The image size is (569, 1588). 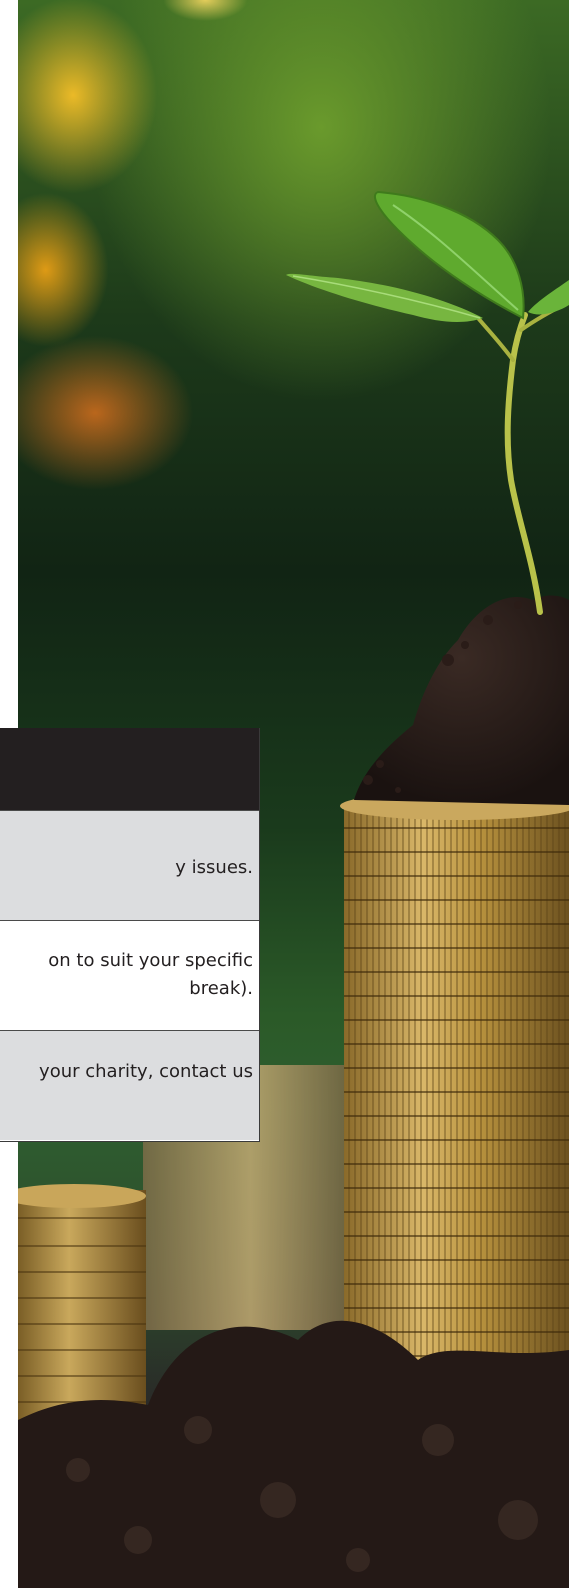 I want to click on leaf-left, so click(x=384, y=297).